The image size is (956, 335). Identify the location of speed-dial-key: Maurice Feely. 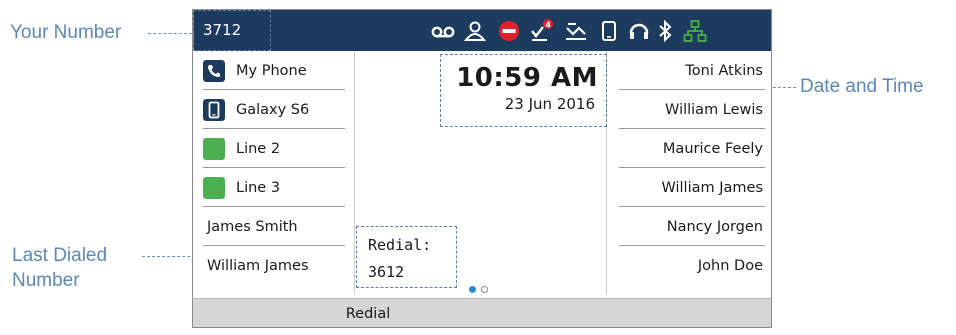
(692, 149).